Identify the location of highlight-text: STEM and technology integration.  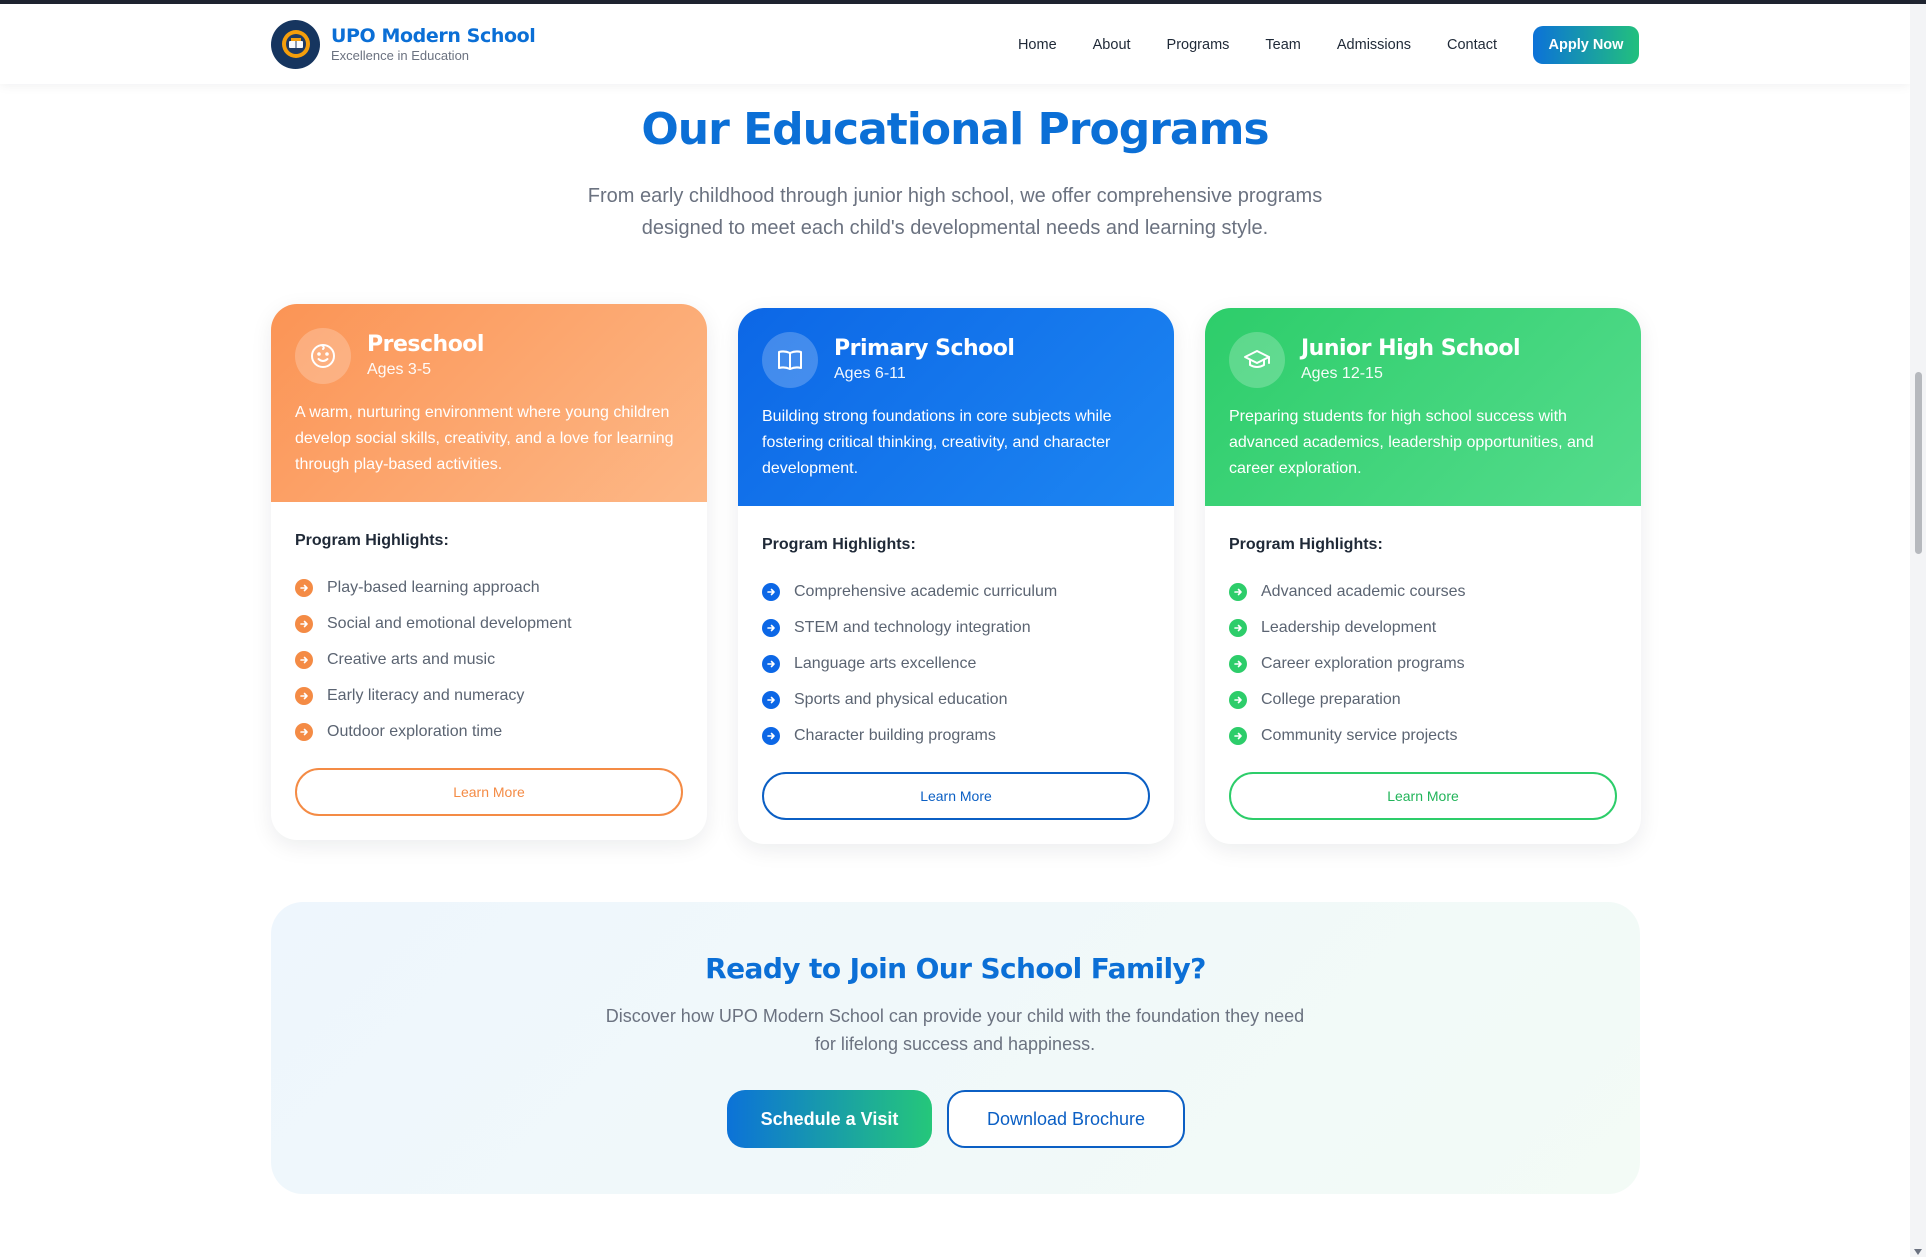
(912, 627).